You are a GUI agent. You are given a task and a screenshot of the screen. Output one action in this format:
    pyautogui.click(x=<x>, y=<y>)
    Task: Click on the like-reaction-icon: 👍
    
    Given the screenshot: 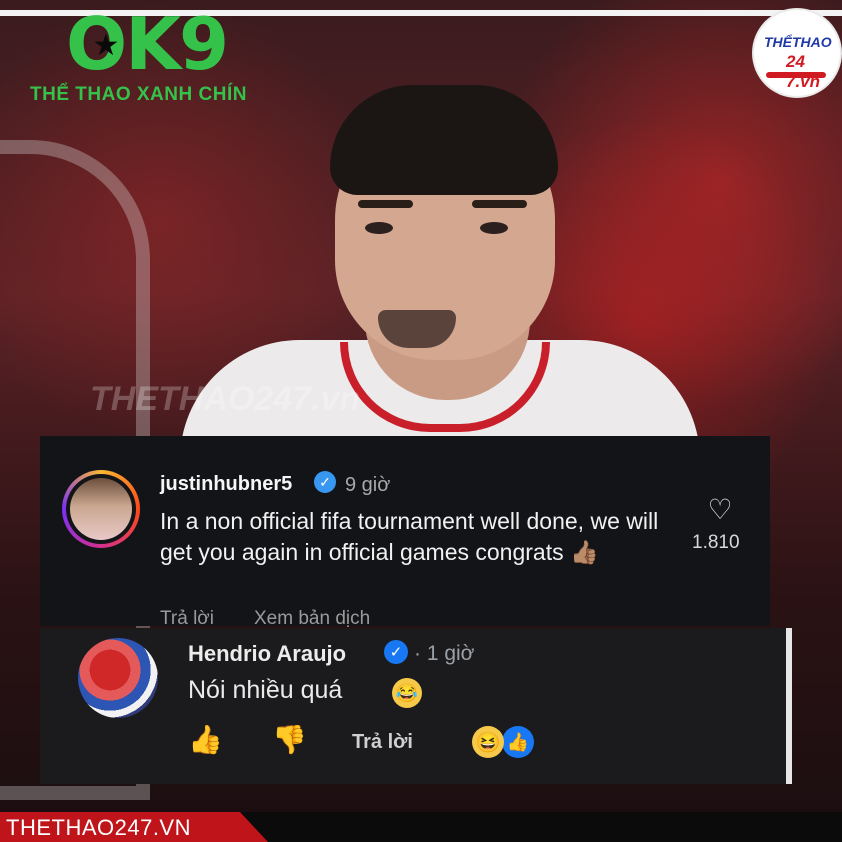 What is the action you would take?
    pyautogui.click(x=518, y=742)
    